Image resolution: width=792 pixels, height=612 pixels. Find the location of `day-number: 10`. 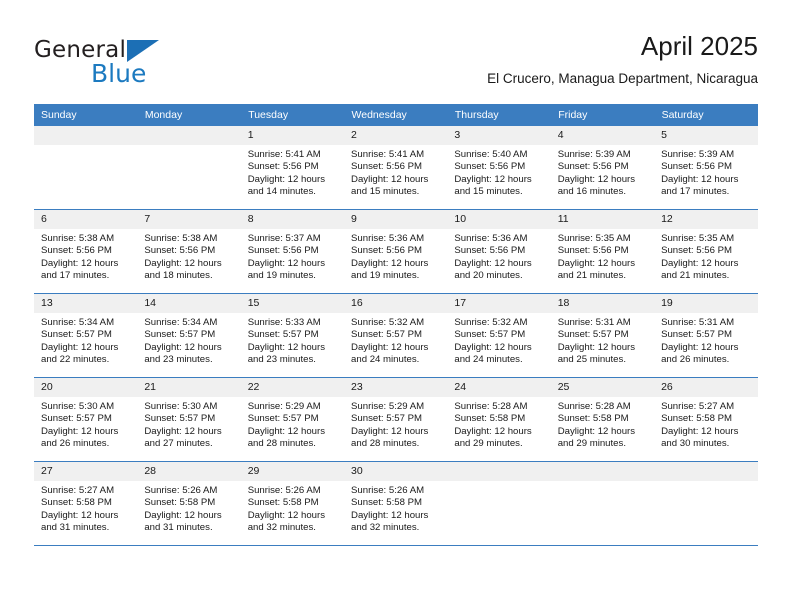

day-number: 10 is located at coordinates (499, 219).